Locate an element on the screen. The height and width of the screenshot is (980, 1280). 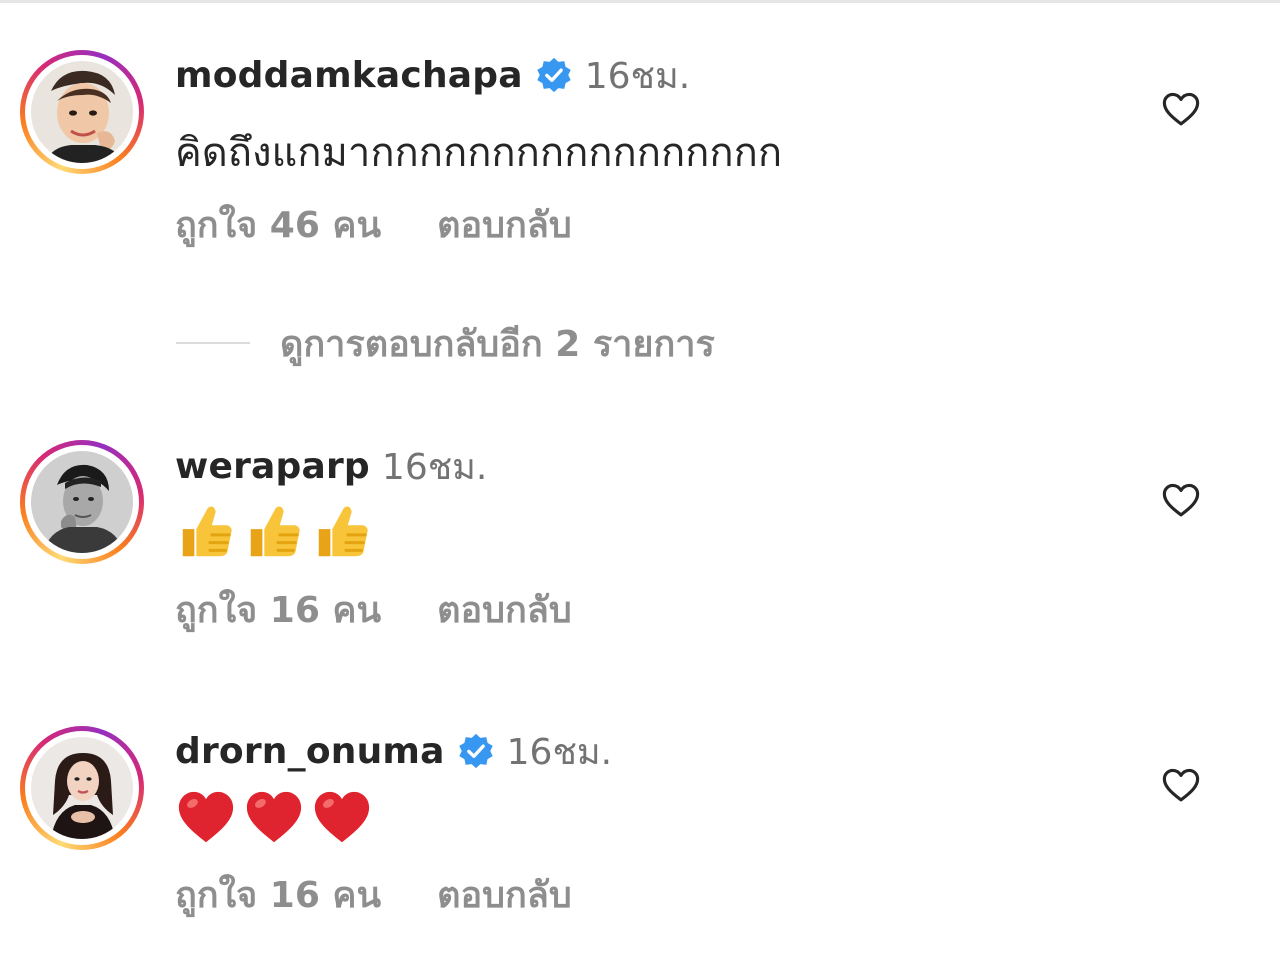
view-more-replies: ดูการตอบกลับอีก 2 รายการ is located at coordinates (445, 343).